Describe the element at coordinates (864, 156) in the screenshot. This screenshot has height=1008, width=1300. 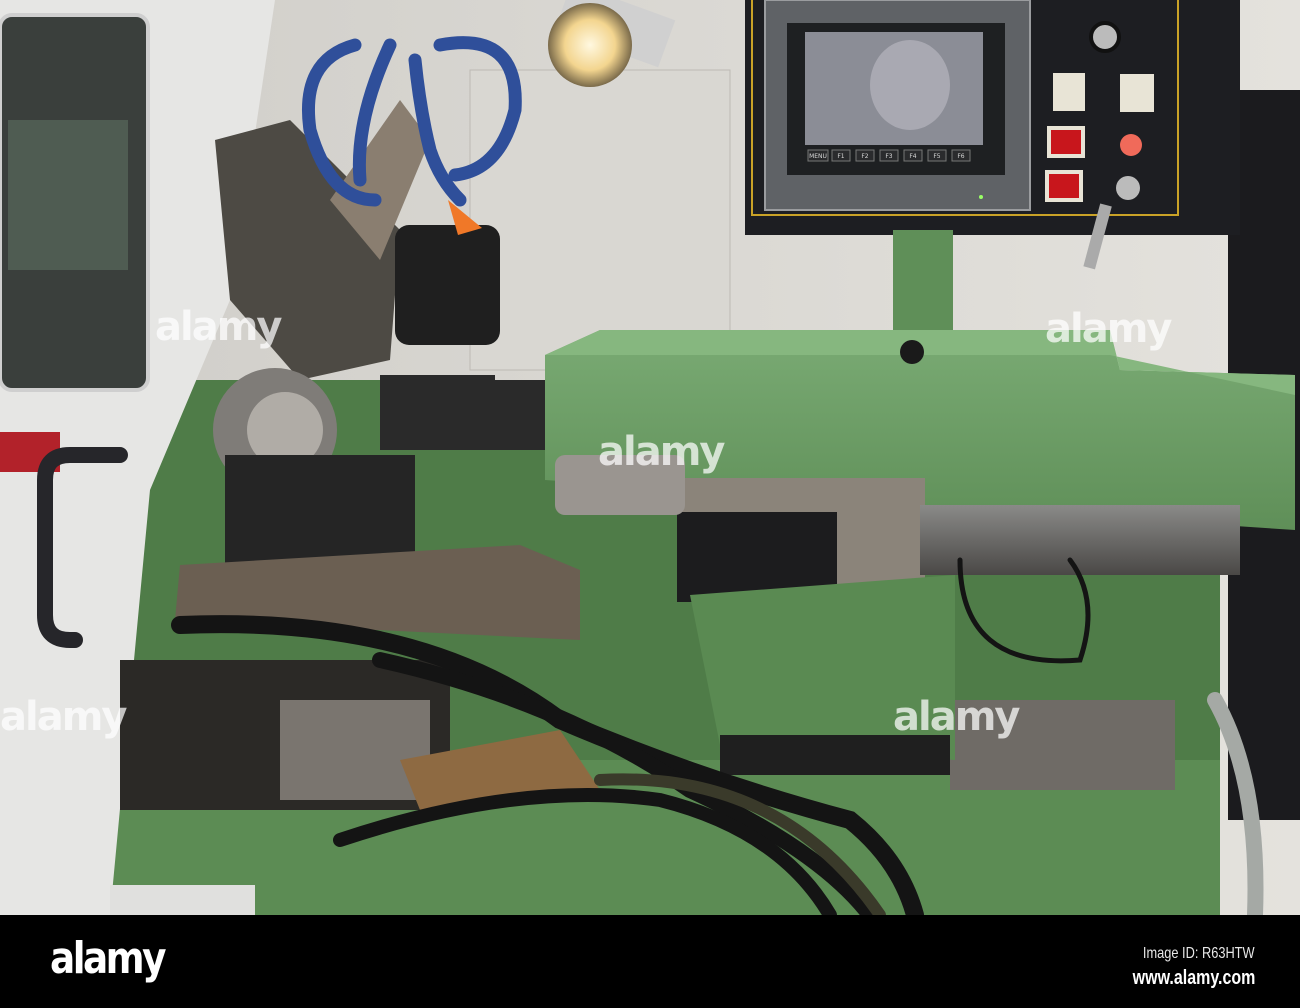
I see `key-f2: F2` at that location.